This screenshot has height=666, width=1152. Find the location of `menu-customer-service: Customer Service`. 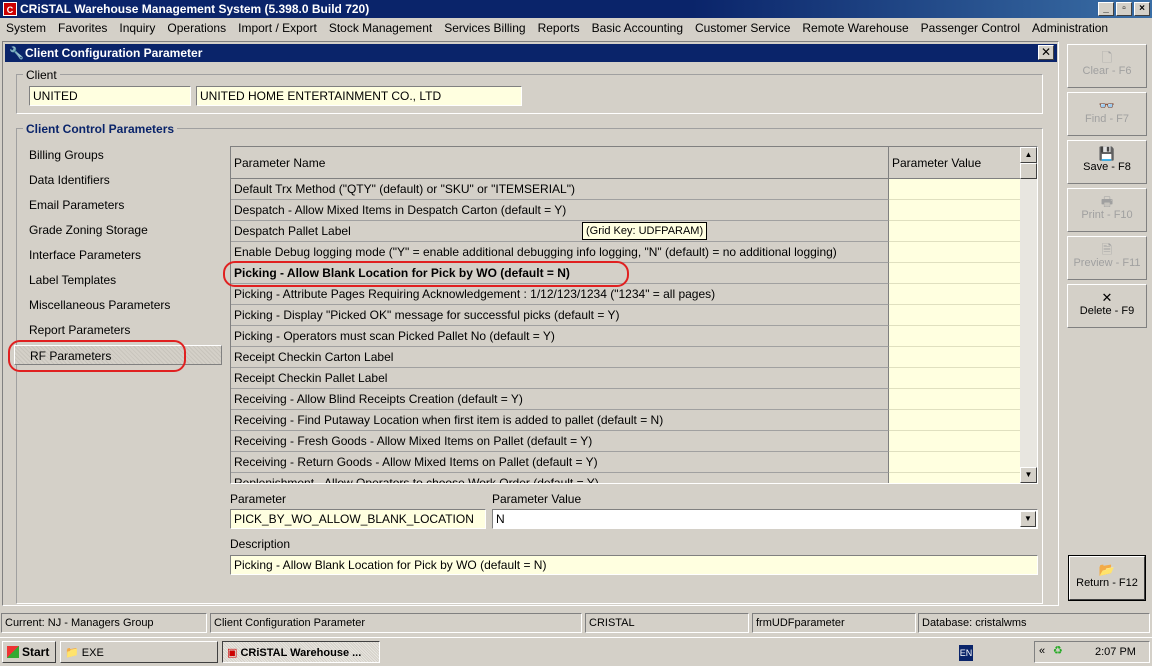

menu-customer-service: Customer Service is located at coordinates (742, 28).